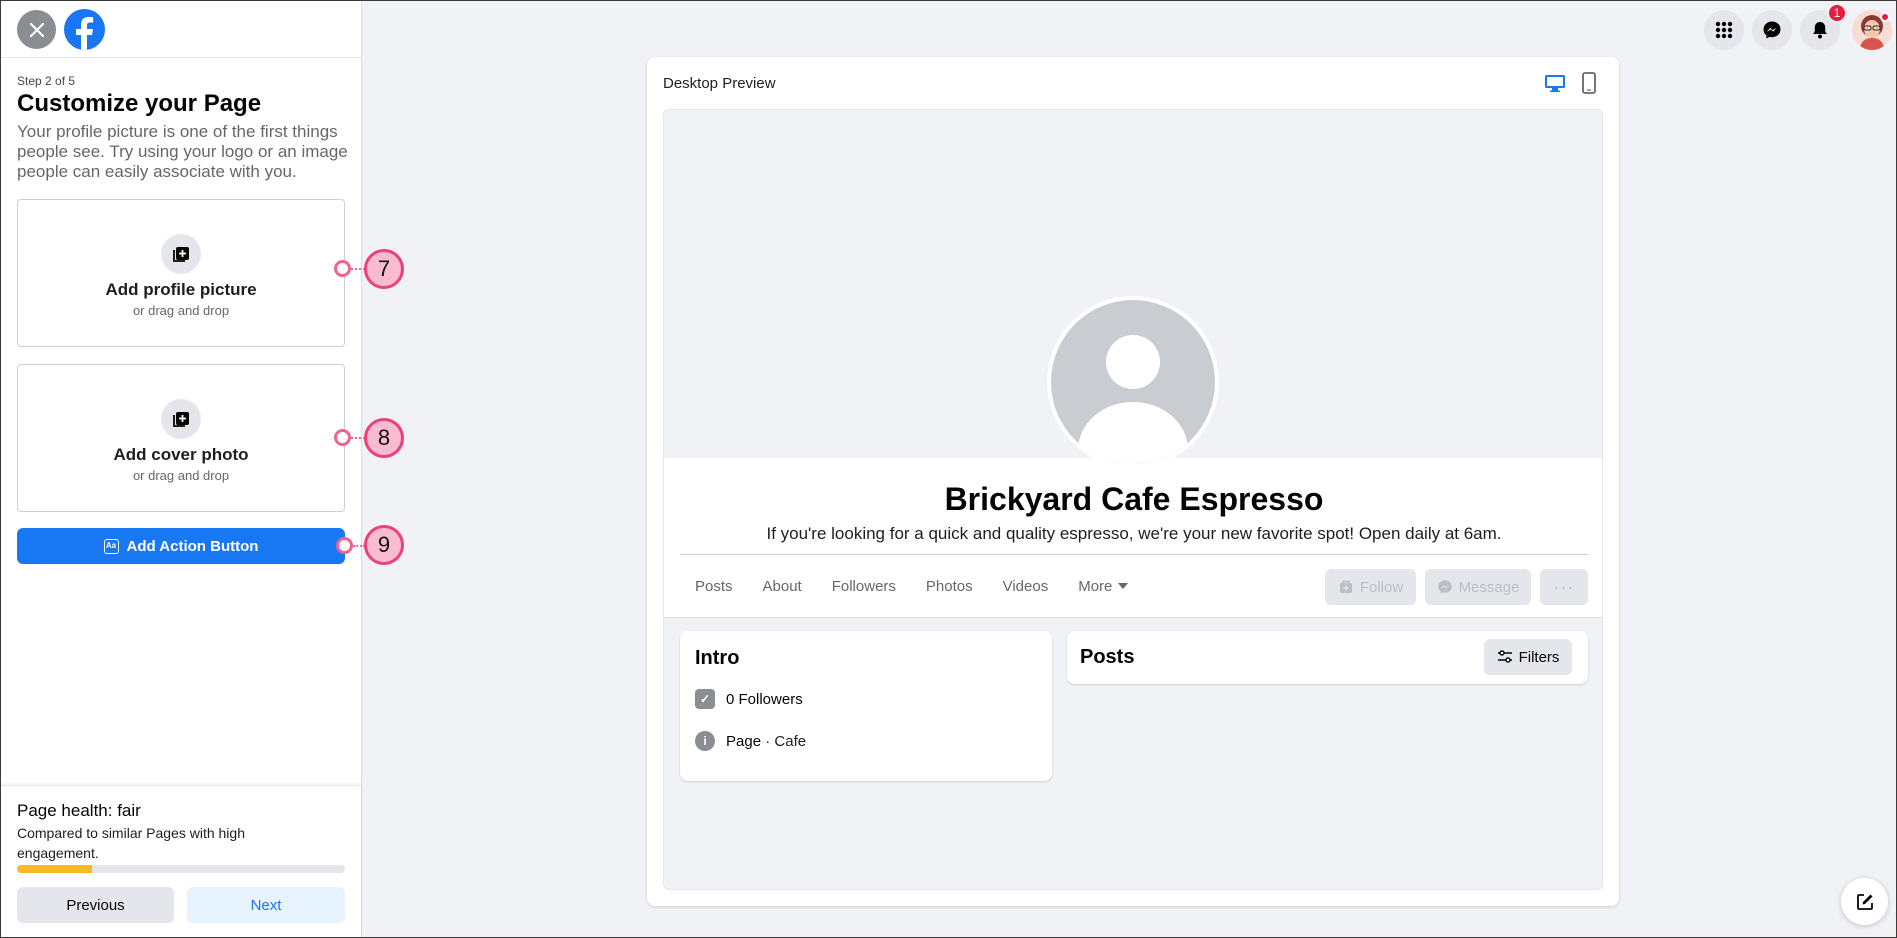  What do you see at coordinates (111, 546) in the screenshot?
I see `action-button-icon: Aa` at bounding box center [111, 546].